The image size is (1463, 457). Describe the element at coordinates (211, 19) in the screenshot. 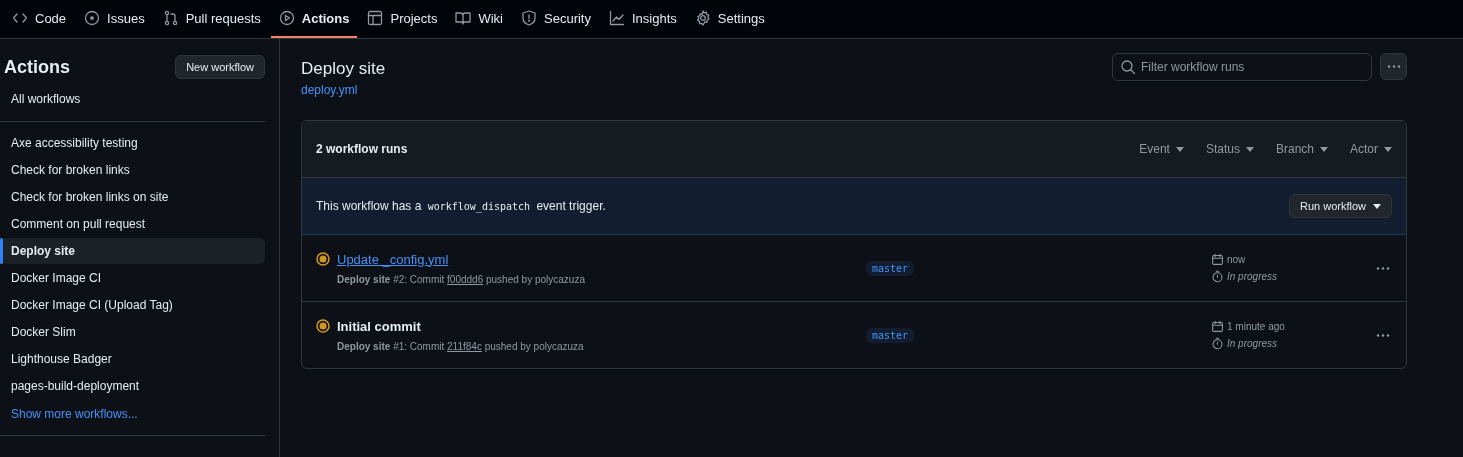

I see `nav-tab: Pull requests` at that location.